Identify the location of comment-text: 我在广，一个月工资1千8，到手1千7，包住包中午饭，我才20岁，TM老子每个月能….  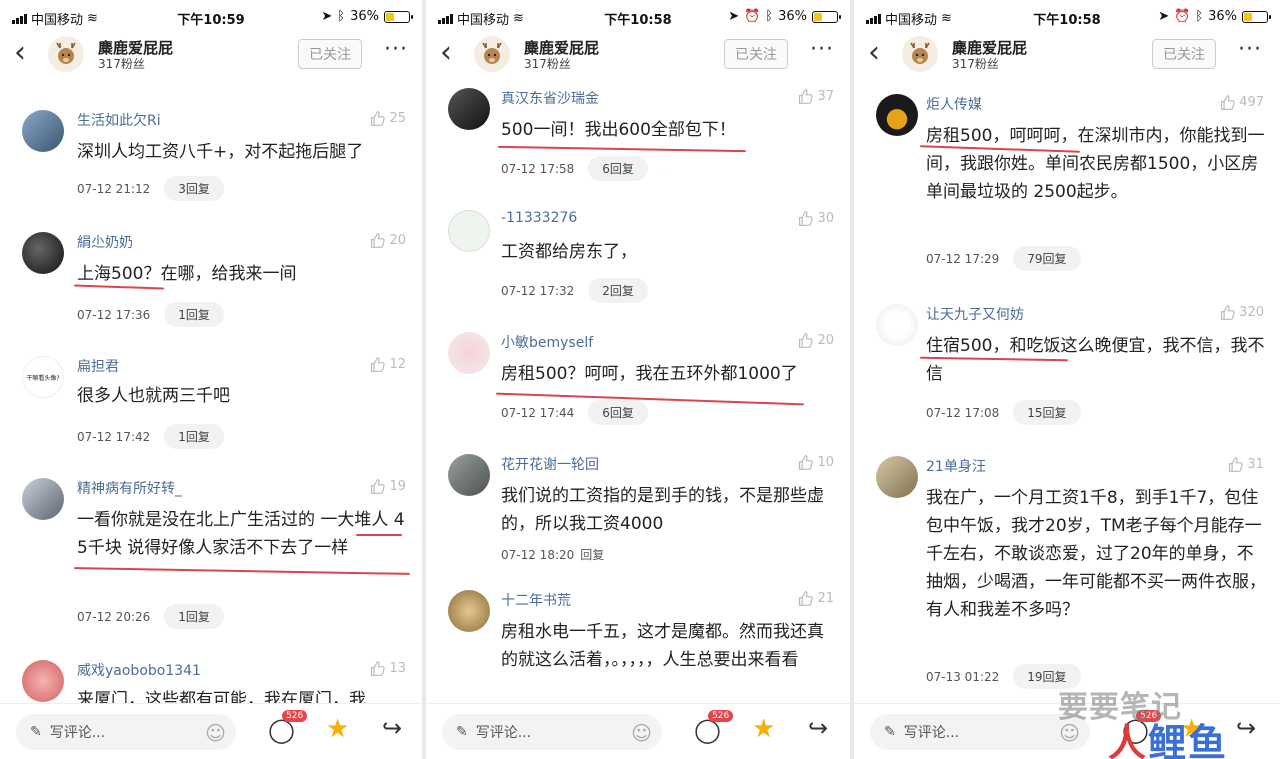
(1096, 554).